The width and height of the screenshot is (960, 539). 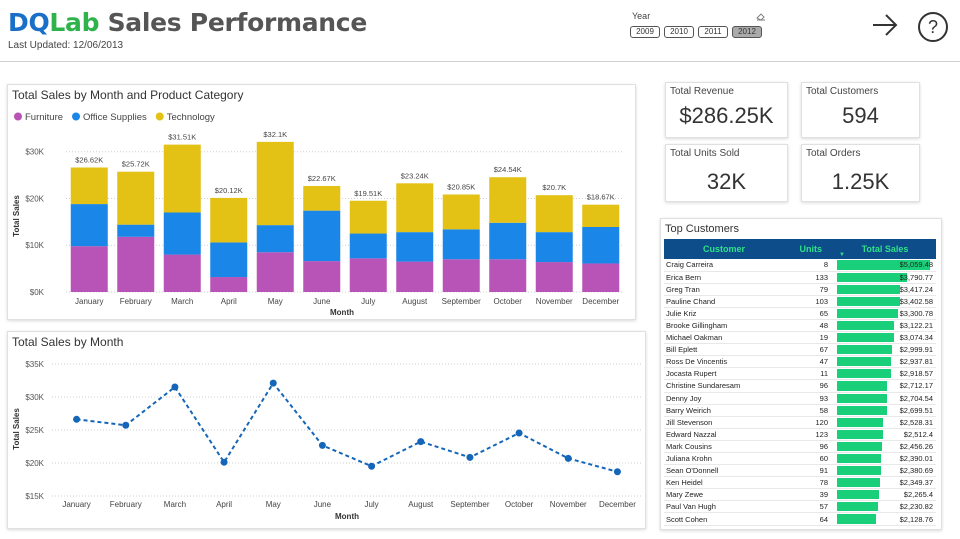 What do you see at coordinates (600, 301) in the screenshot?
I see `x-tick-label: December` at bounding box center [600, 301].